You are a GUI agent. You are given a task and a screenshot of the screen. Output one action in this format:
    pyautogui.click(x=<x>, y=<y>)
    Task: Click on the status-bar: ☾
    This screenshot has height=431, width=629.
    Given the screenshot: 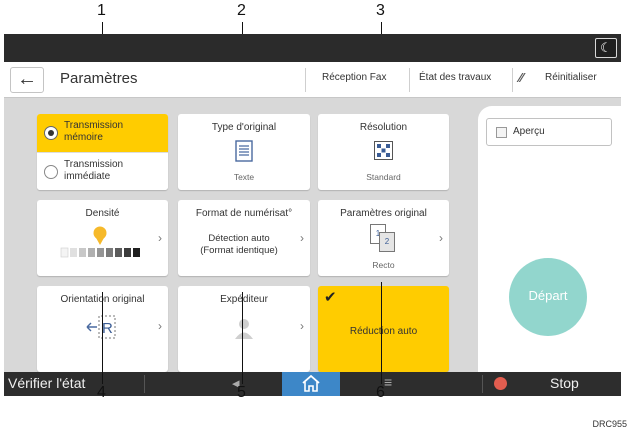 What is the action you would take?
    pyautogui.click(x=312, y=48)
    